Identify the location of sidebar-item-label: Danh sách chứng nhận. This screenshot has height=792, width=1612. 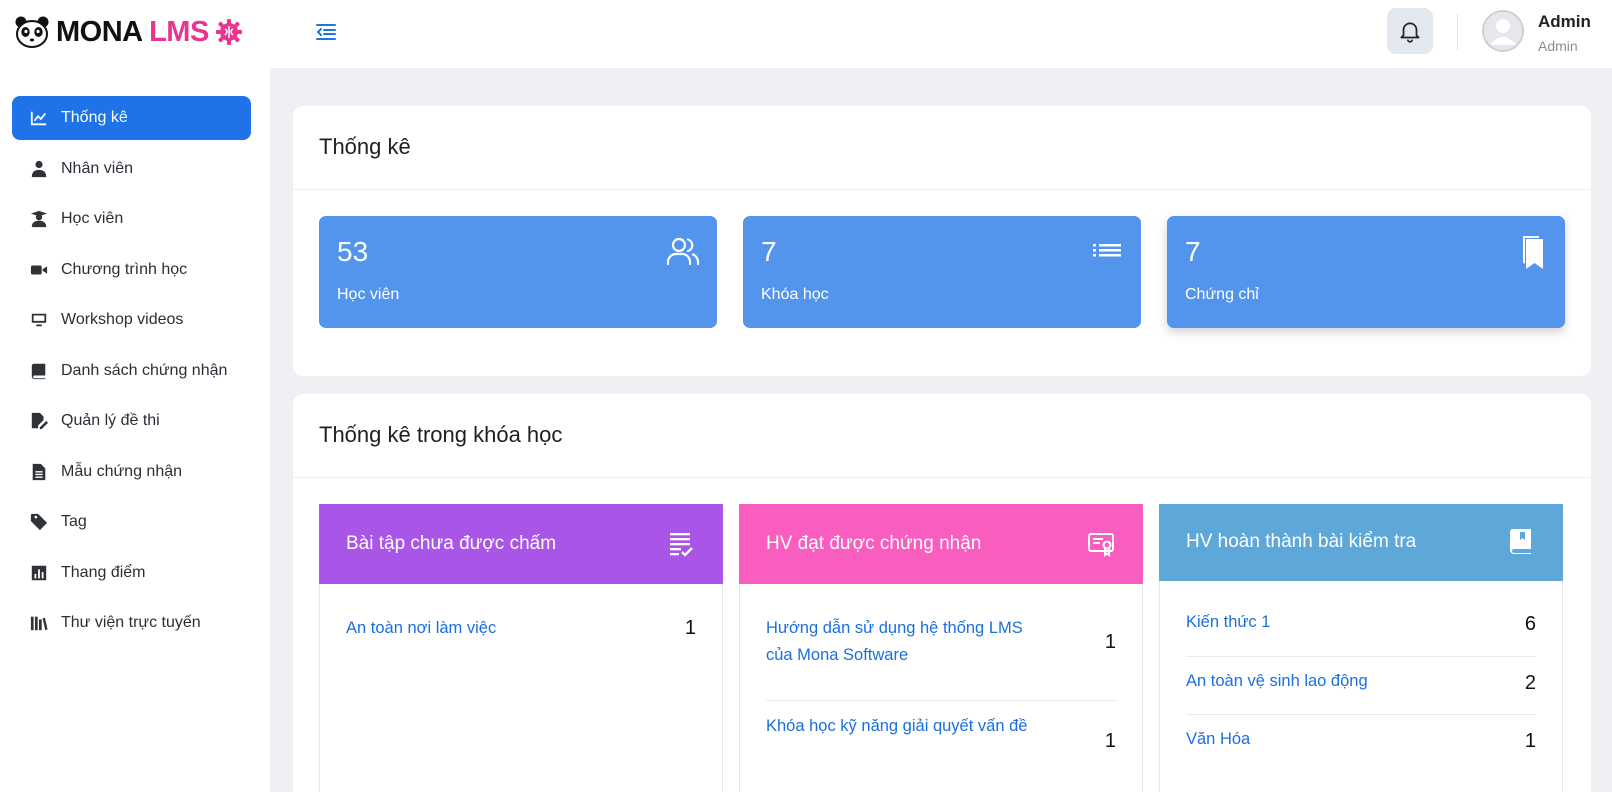
(144, 370).